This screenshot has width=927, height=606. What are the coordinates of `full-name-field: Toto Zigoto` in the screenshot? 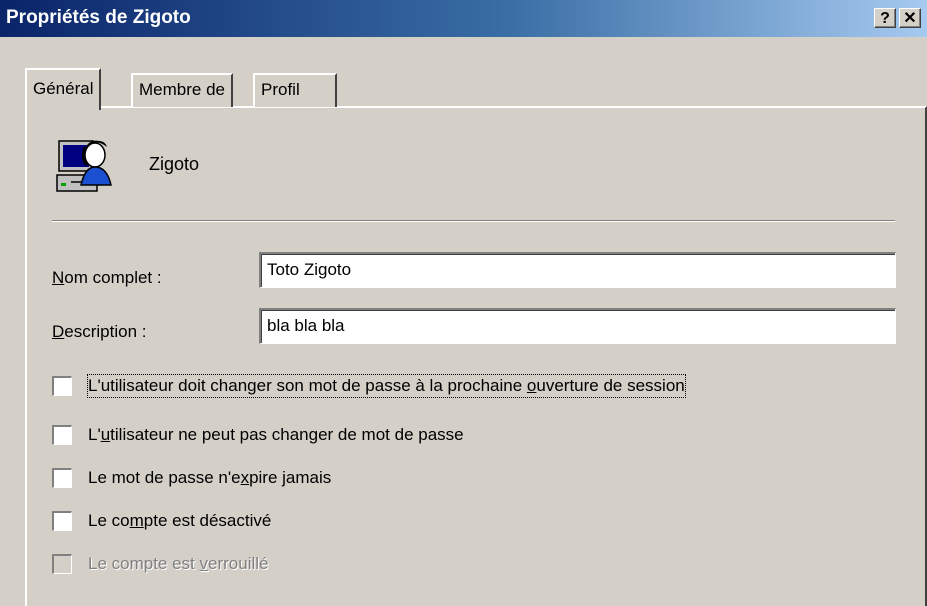 It's located at (577, 270).